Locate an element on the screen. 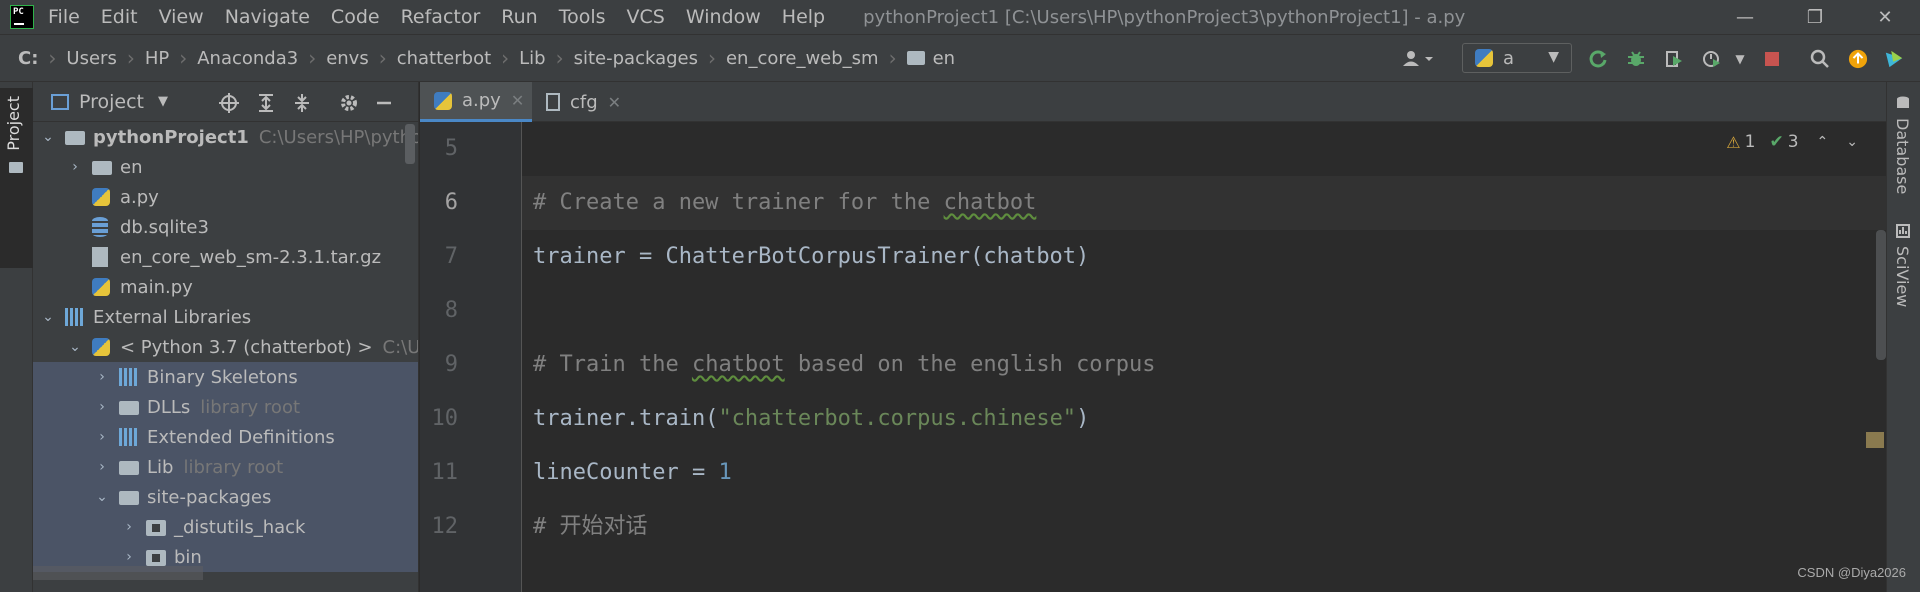  breadcrumb-item: Anaconda3 is located at coordinates (247, 58).